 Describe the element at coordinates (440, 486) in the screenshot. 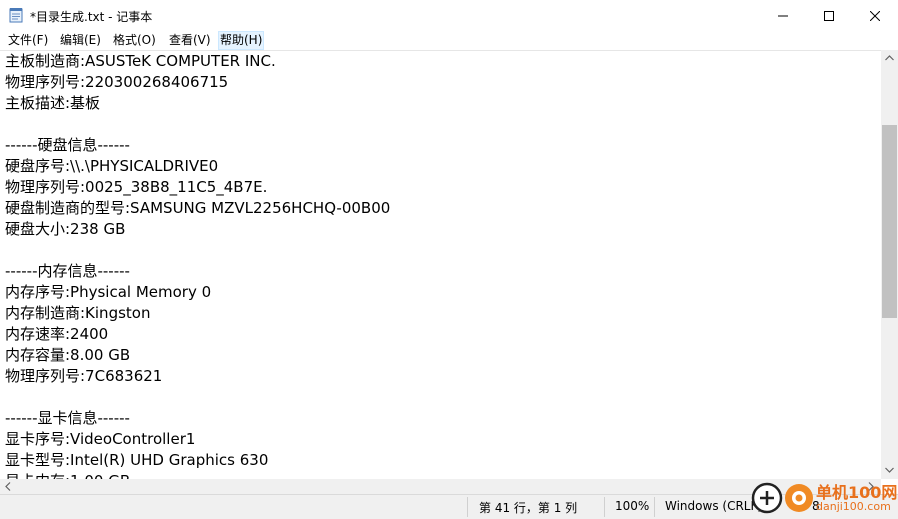

I see `horizontal-scrollbar` at that location.